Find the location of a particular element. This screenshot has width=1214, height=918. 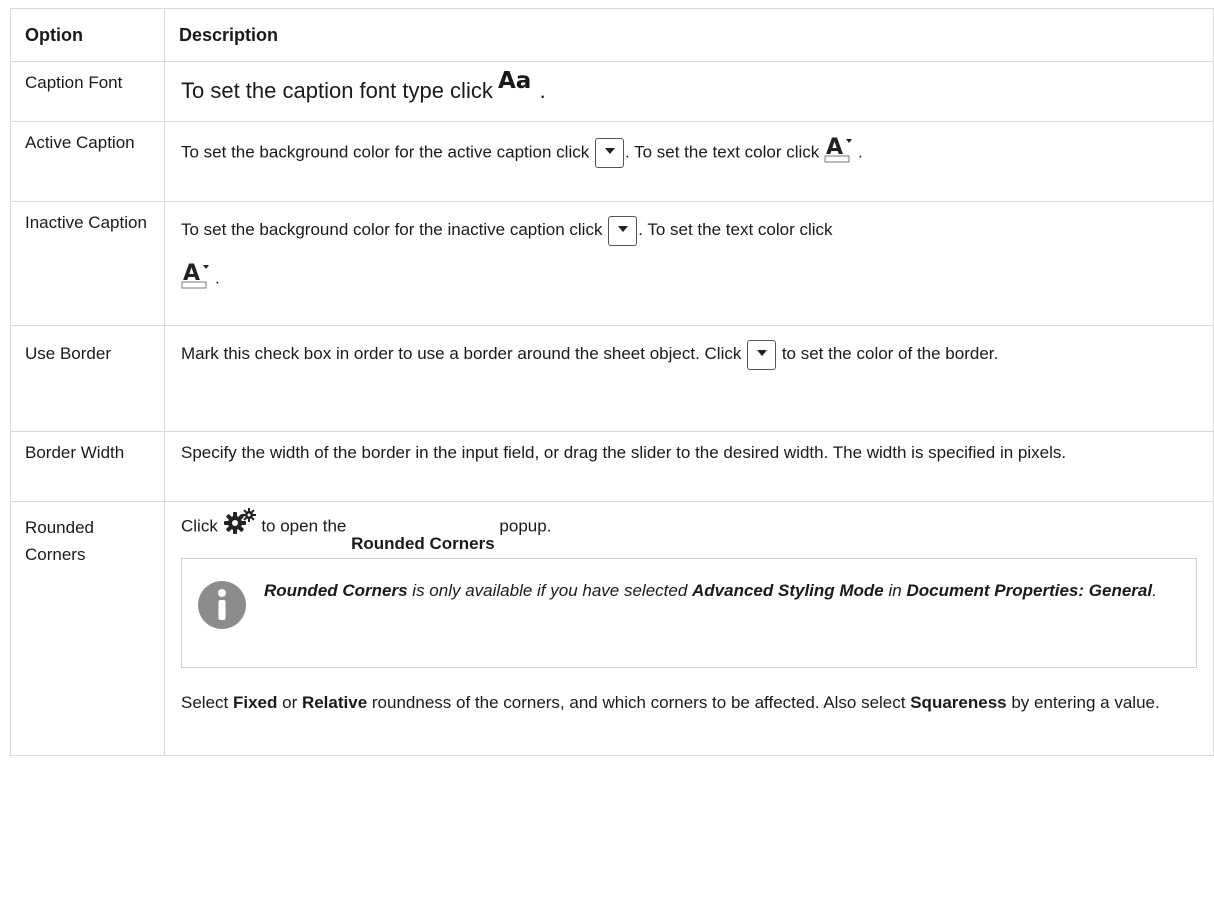

table-header-row: Option Description is located at coordinates (612, 35).